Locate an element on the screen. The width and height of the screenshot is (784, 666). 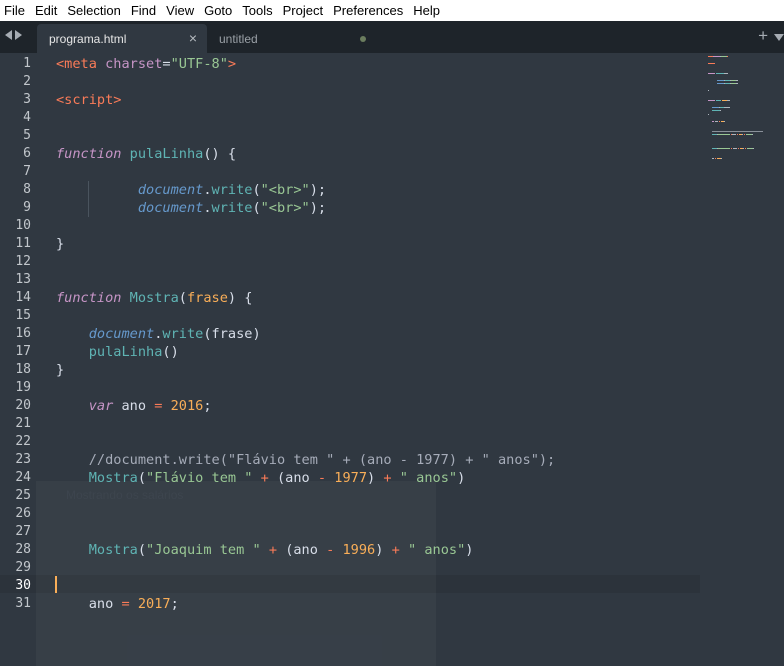
menu-find: Find is located at coordinates (143, 10).